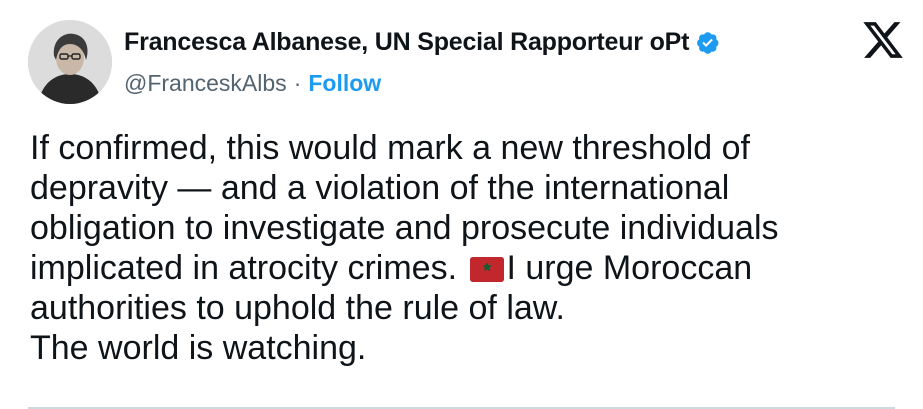  Describe the element at coordinates (629, 268) in the screenshot. I see `tweet-line-4-continued: I urge Moroccan` at that location.